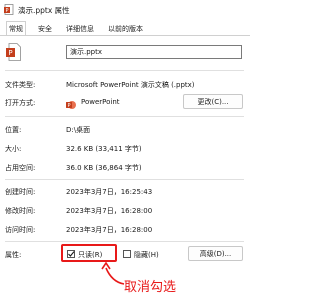  I want to click on size-label: 大小:, so click(13, 149).